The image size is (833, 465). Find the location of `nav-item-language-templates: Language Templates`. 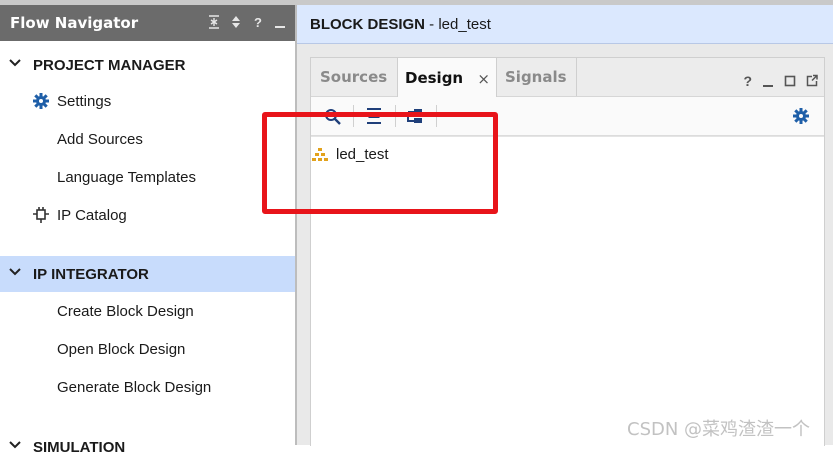

nav-item-language-templates: Language Templates is located at coordinates (147, 177).